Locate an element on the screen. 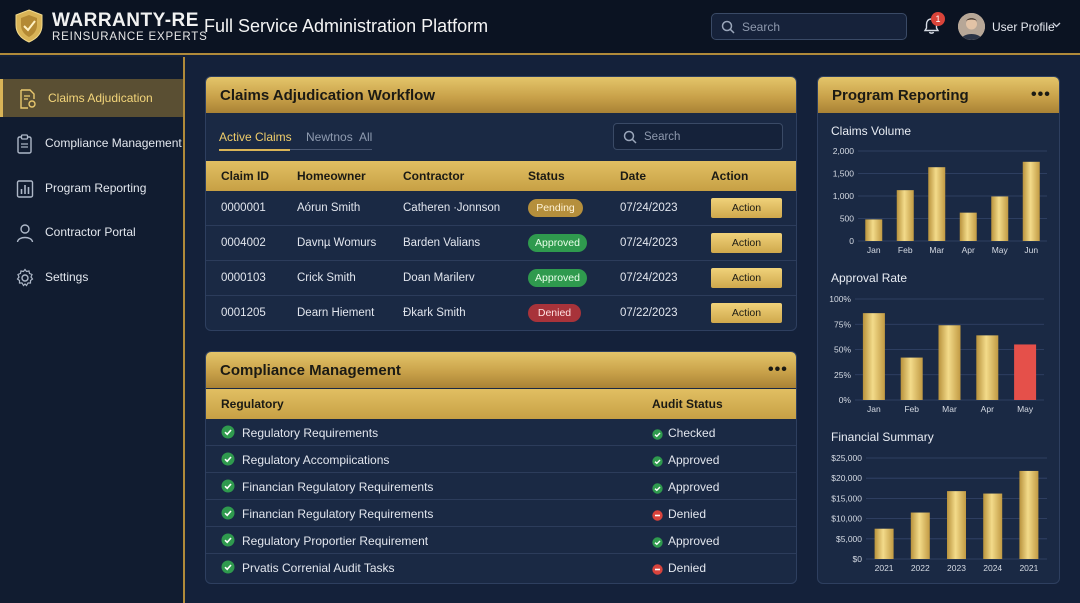 The height and width of the screenshot is (603, 1080). tab-all: All is located at coordinates (365, 137).